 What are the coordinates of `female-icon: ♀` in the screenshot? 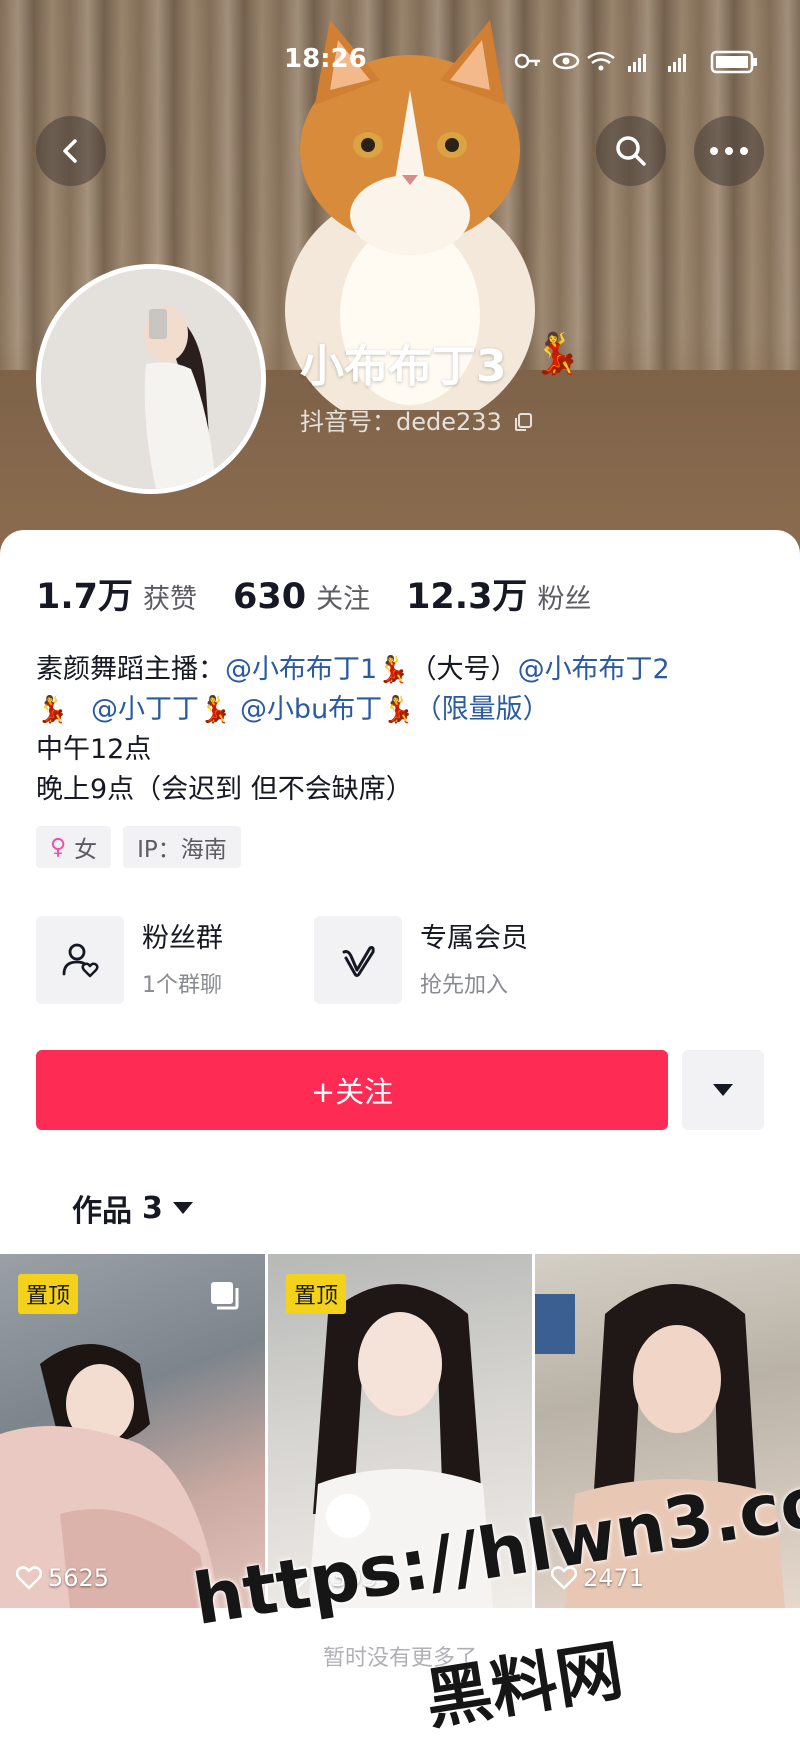 It's located at (58, 847).